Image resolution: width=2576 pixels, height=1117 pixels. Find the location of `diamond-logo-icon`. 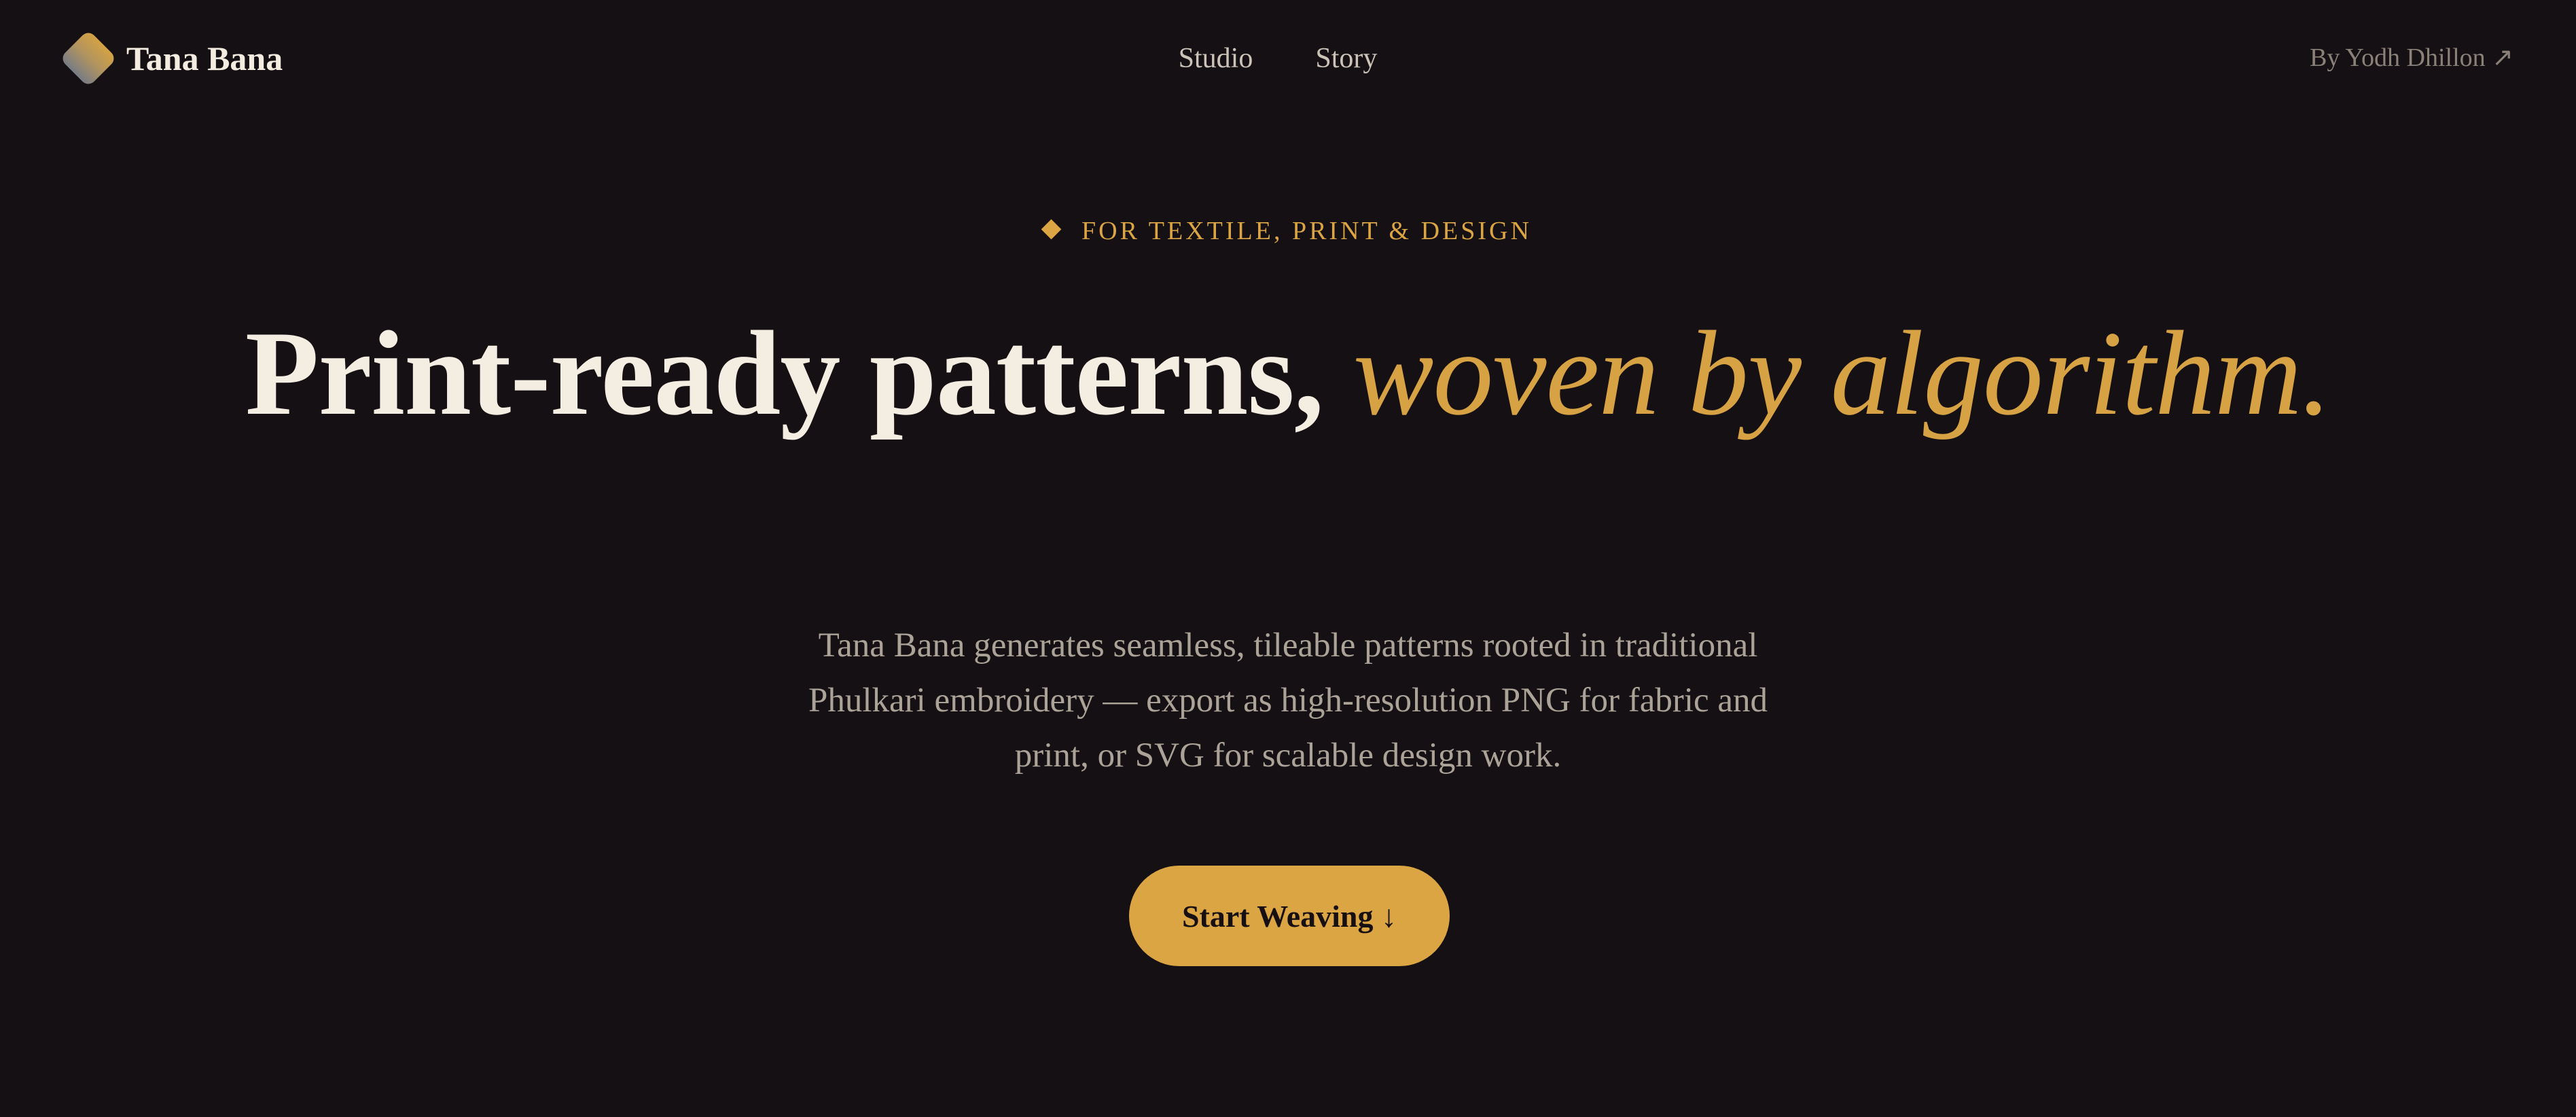

diamond-logo-icon is located at coordinates (88, 58).